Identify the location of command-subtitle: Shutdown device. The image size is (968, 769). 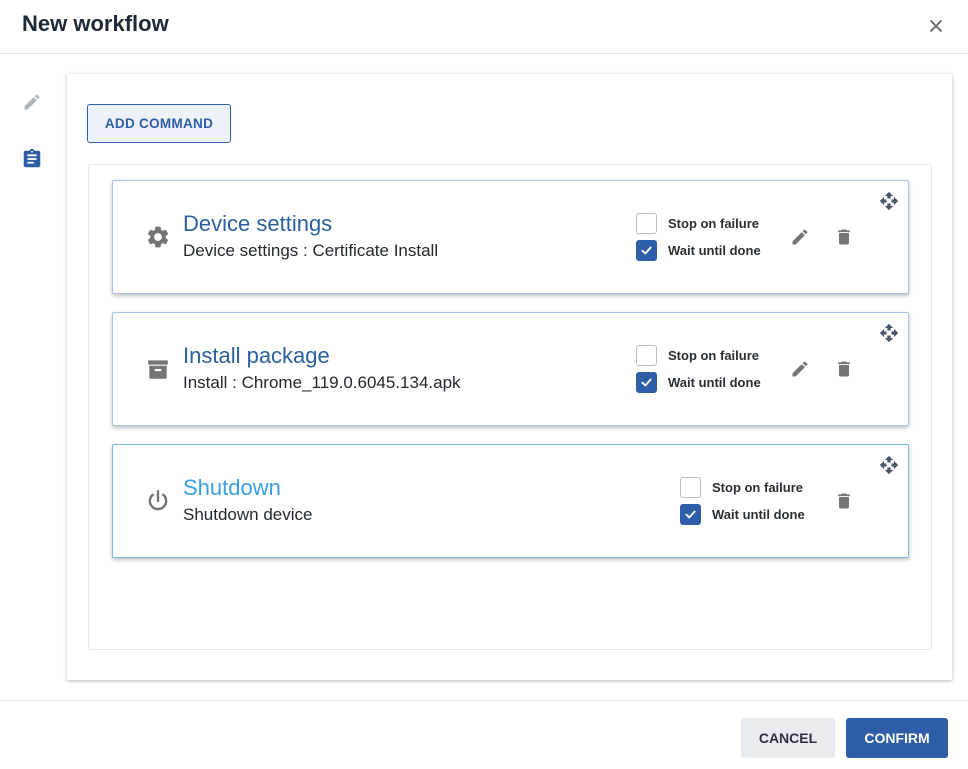
(248, 514).